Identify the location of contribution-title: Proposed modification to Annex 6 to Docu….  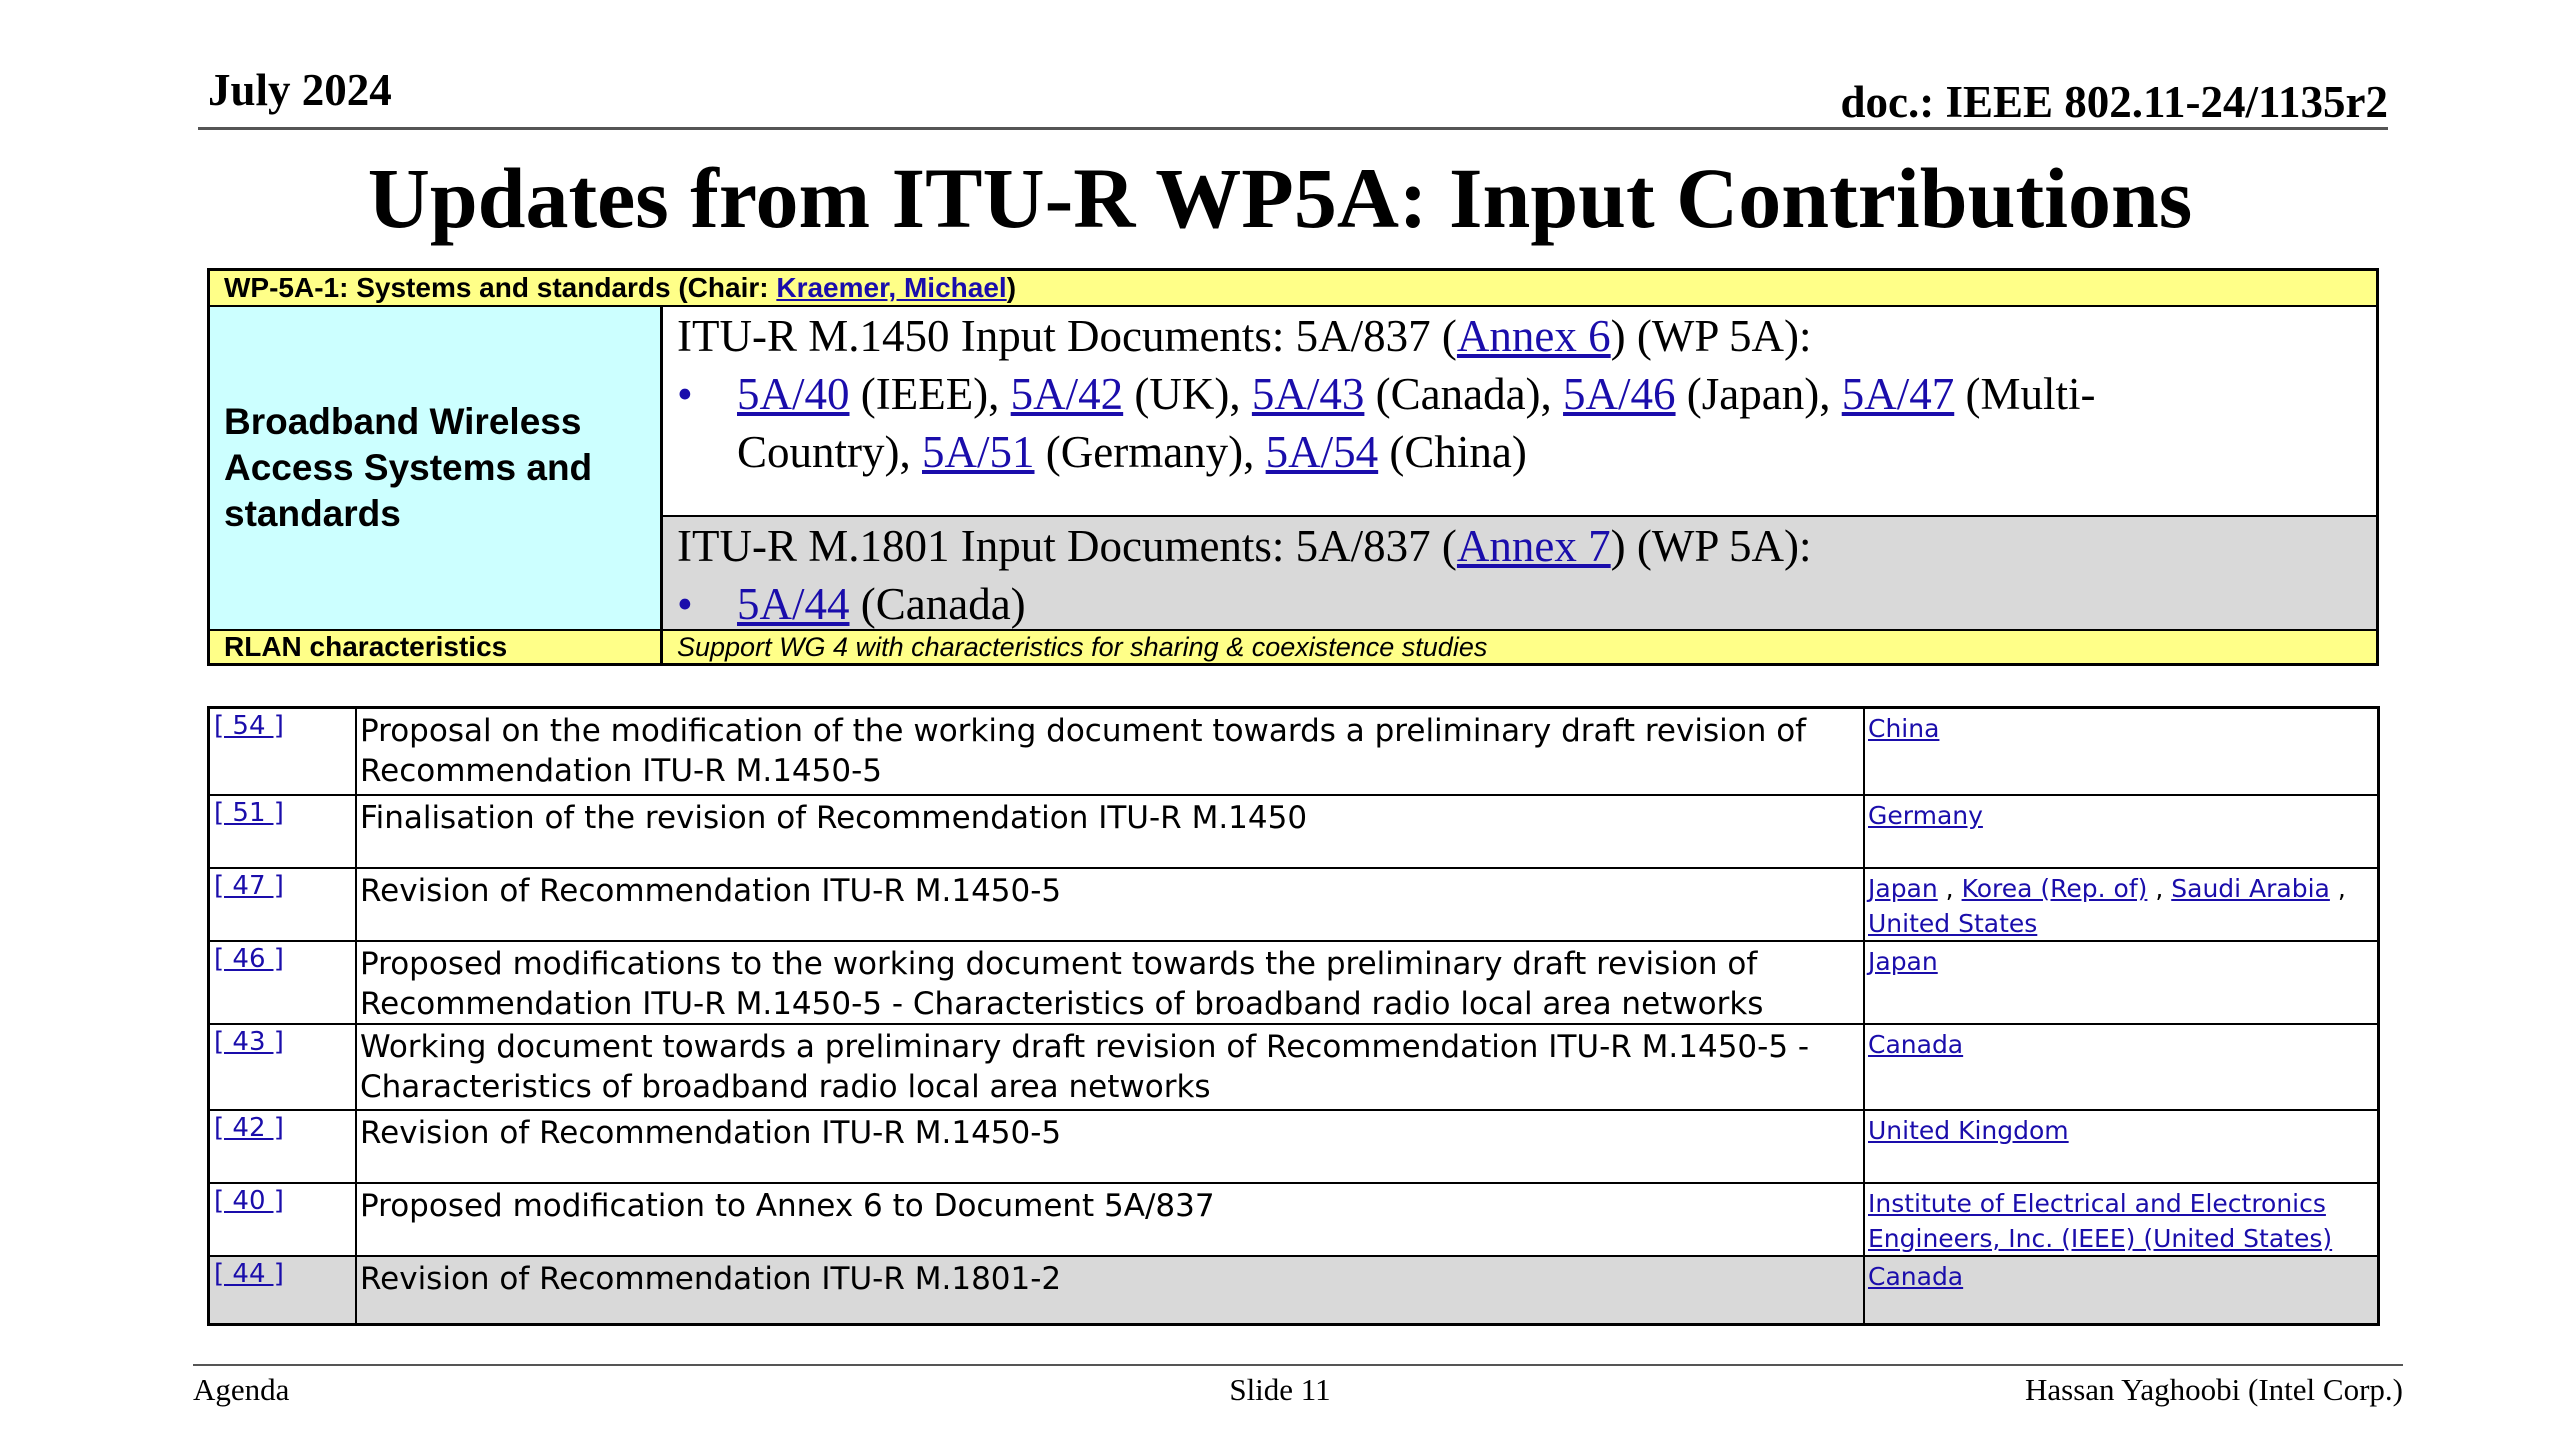
(787, 1206).